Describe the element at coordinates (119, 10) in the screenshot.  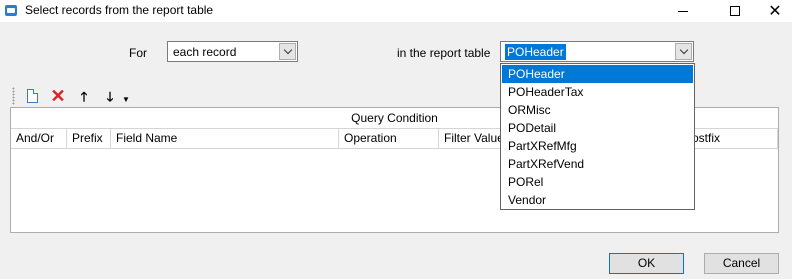
I see `window-title: Select records from the report table` at that location.